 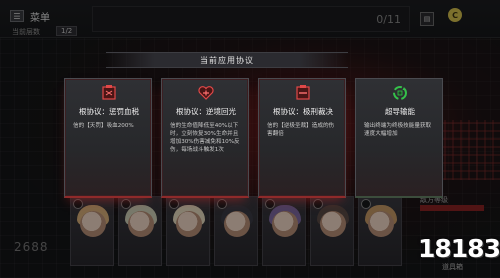 I want to click on protocol-card-desc: 信的【逆极圣裁】造成的伤害翻倍, so click(x=301, y=130).